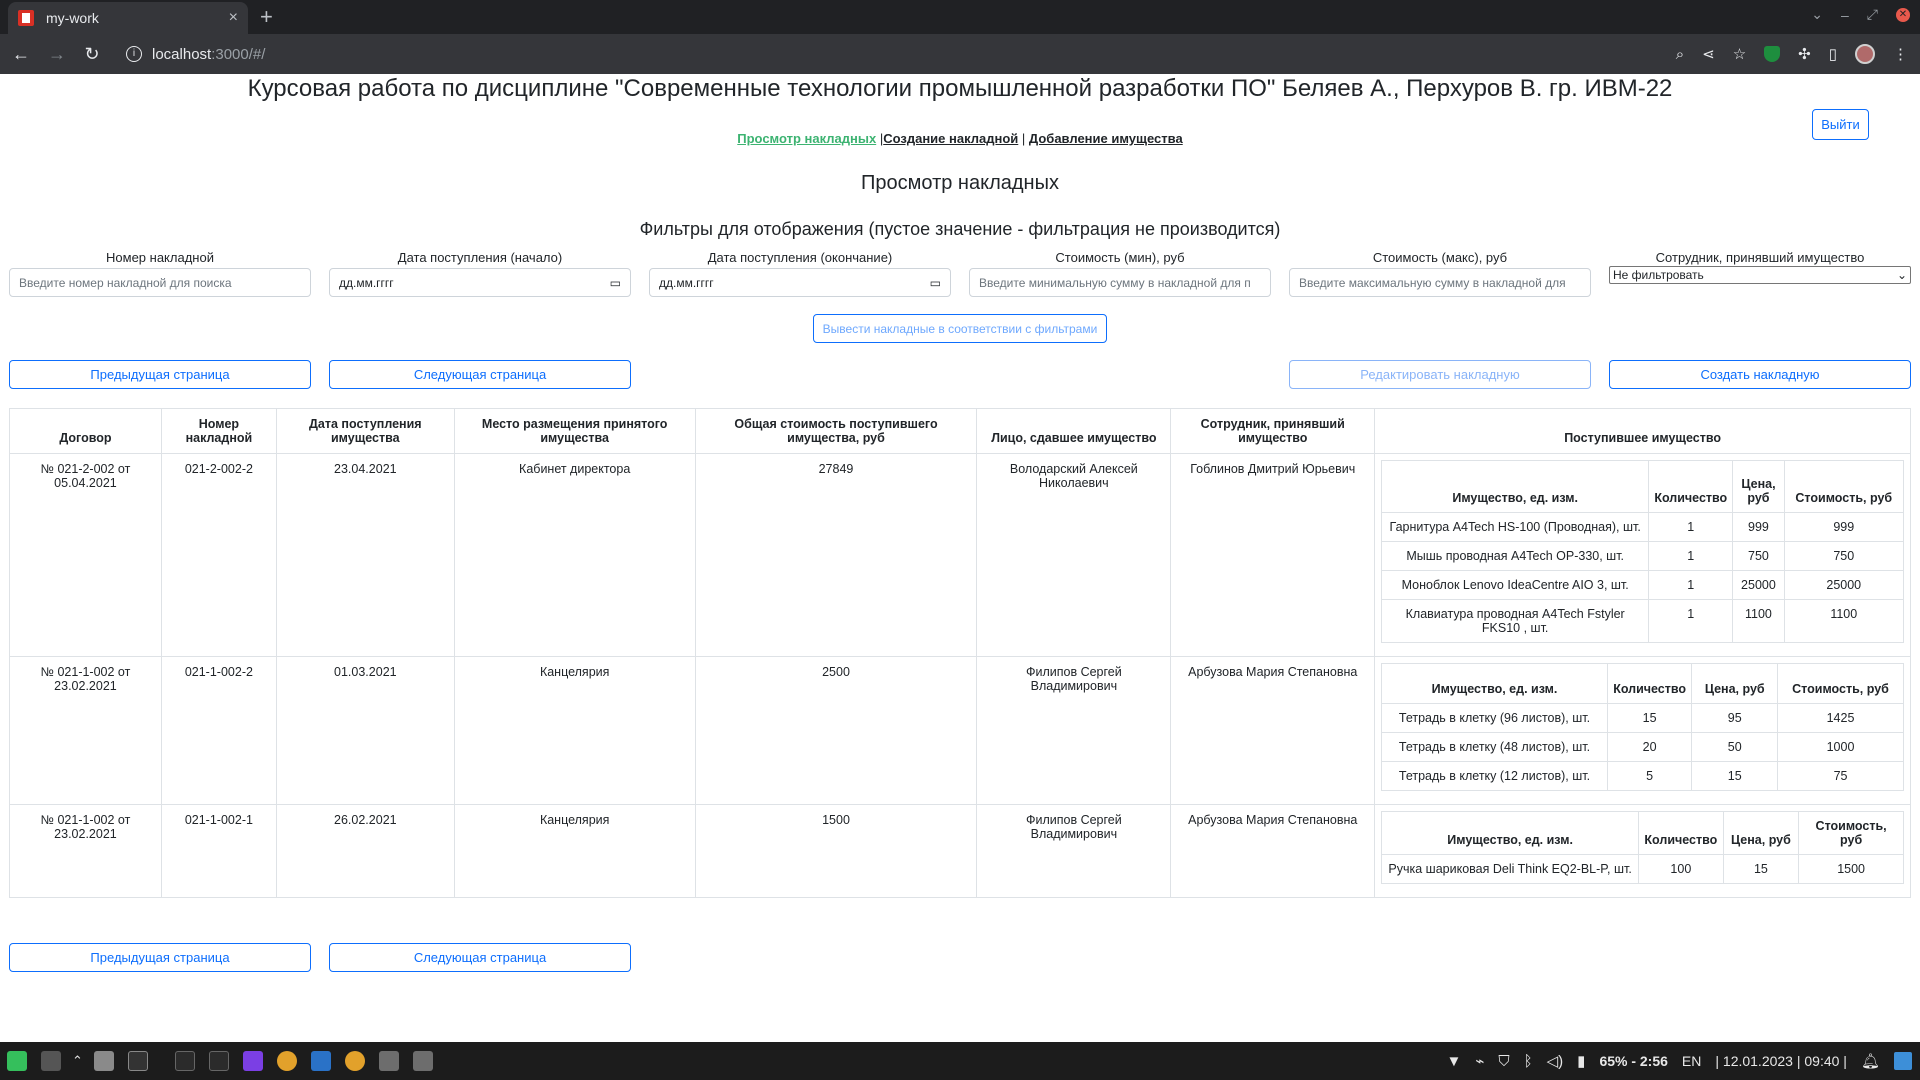  What do you see at coordinates (1833, 54) in the screenshot?
I see `side-panel-icon: ▯` at bounding box center [1833, 54].